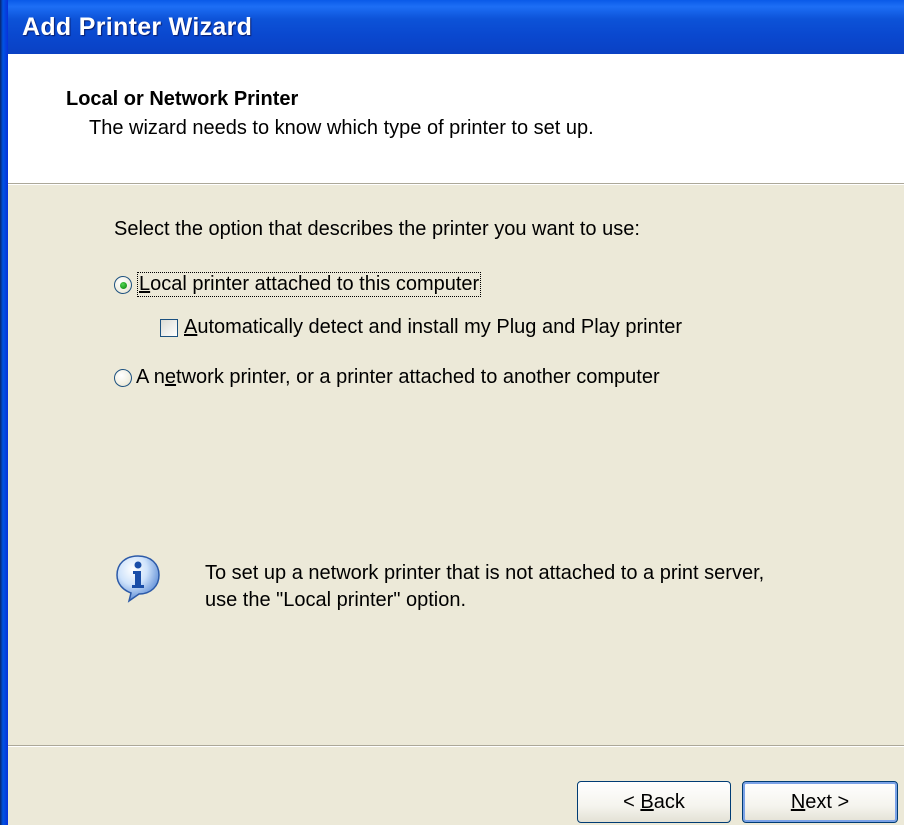  I want to click on mnemonic-l: L, so click(145, 284).